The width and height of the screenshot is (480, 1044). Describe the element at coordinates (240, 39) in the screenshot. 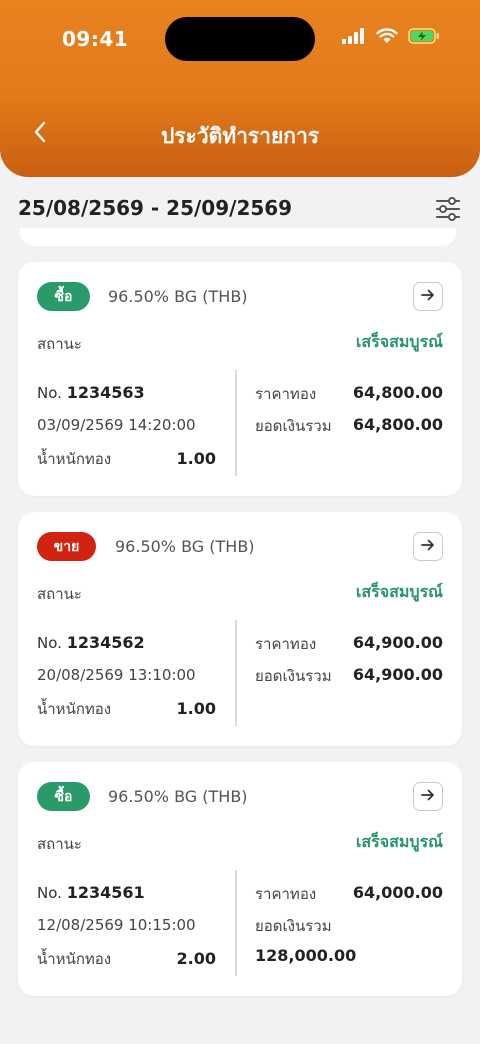

I see `dynamic-island` at that location.